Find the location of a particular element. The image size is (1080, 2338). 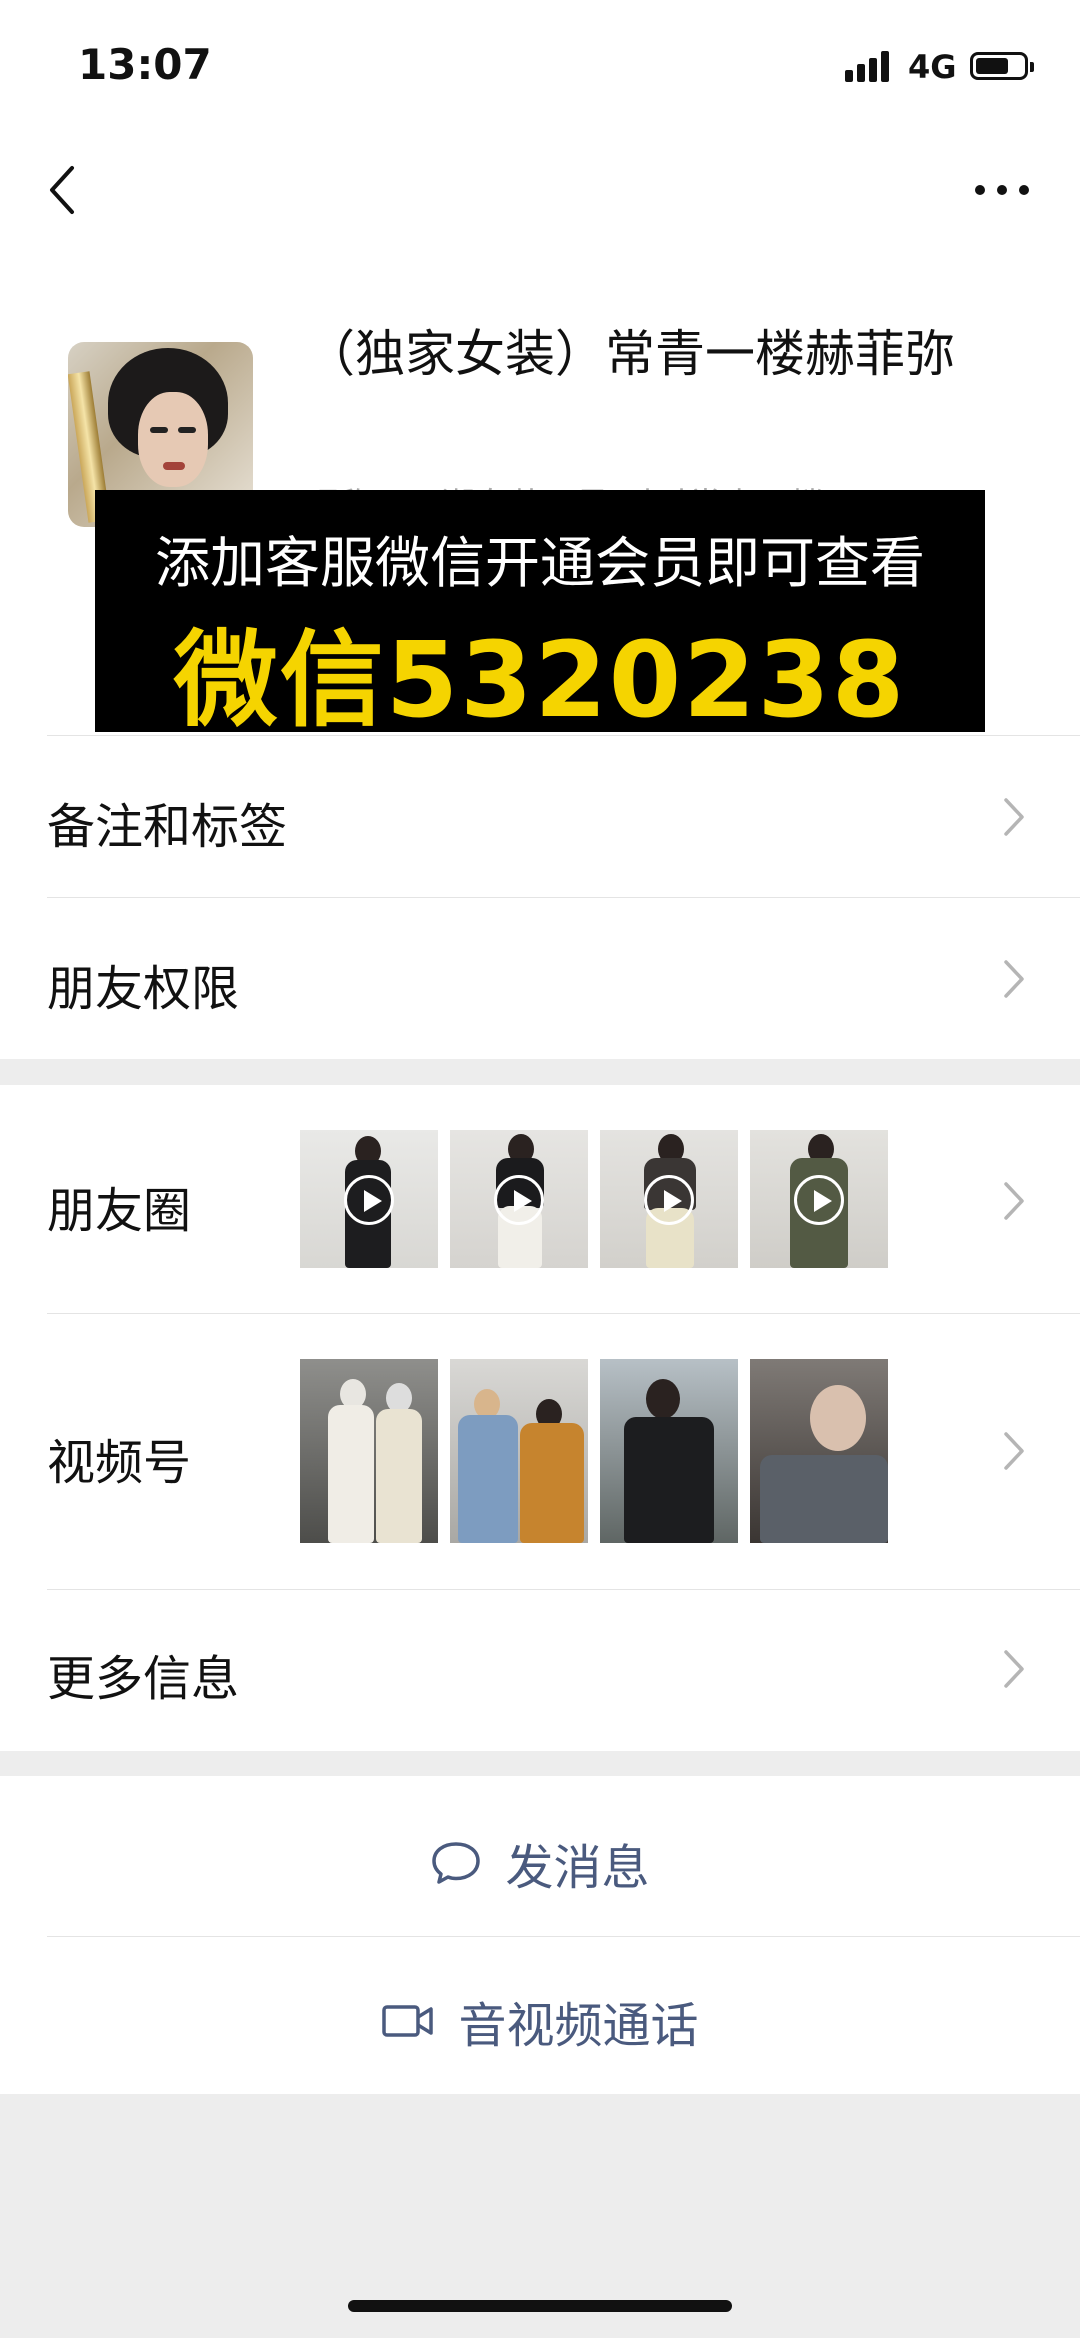

row-label: 更多信息 is located at coordinates (143, 1679).